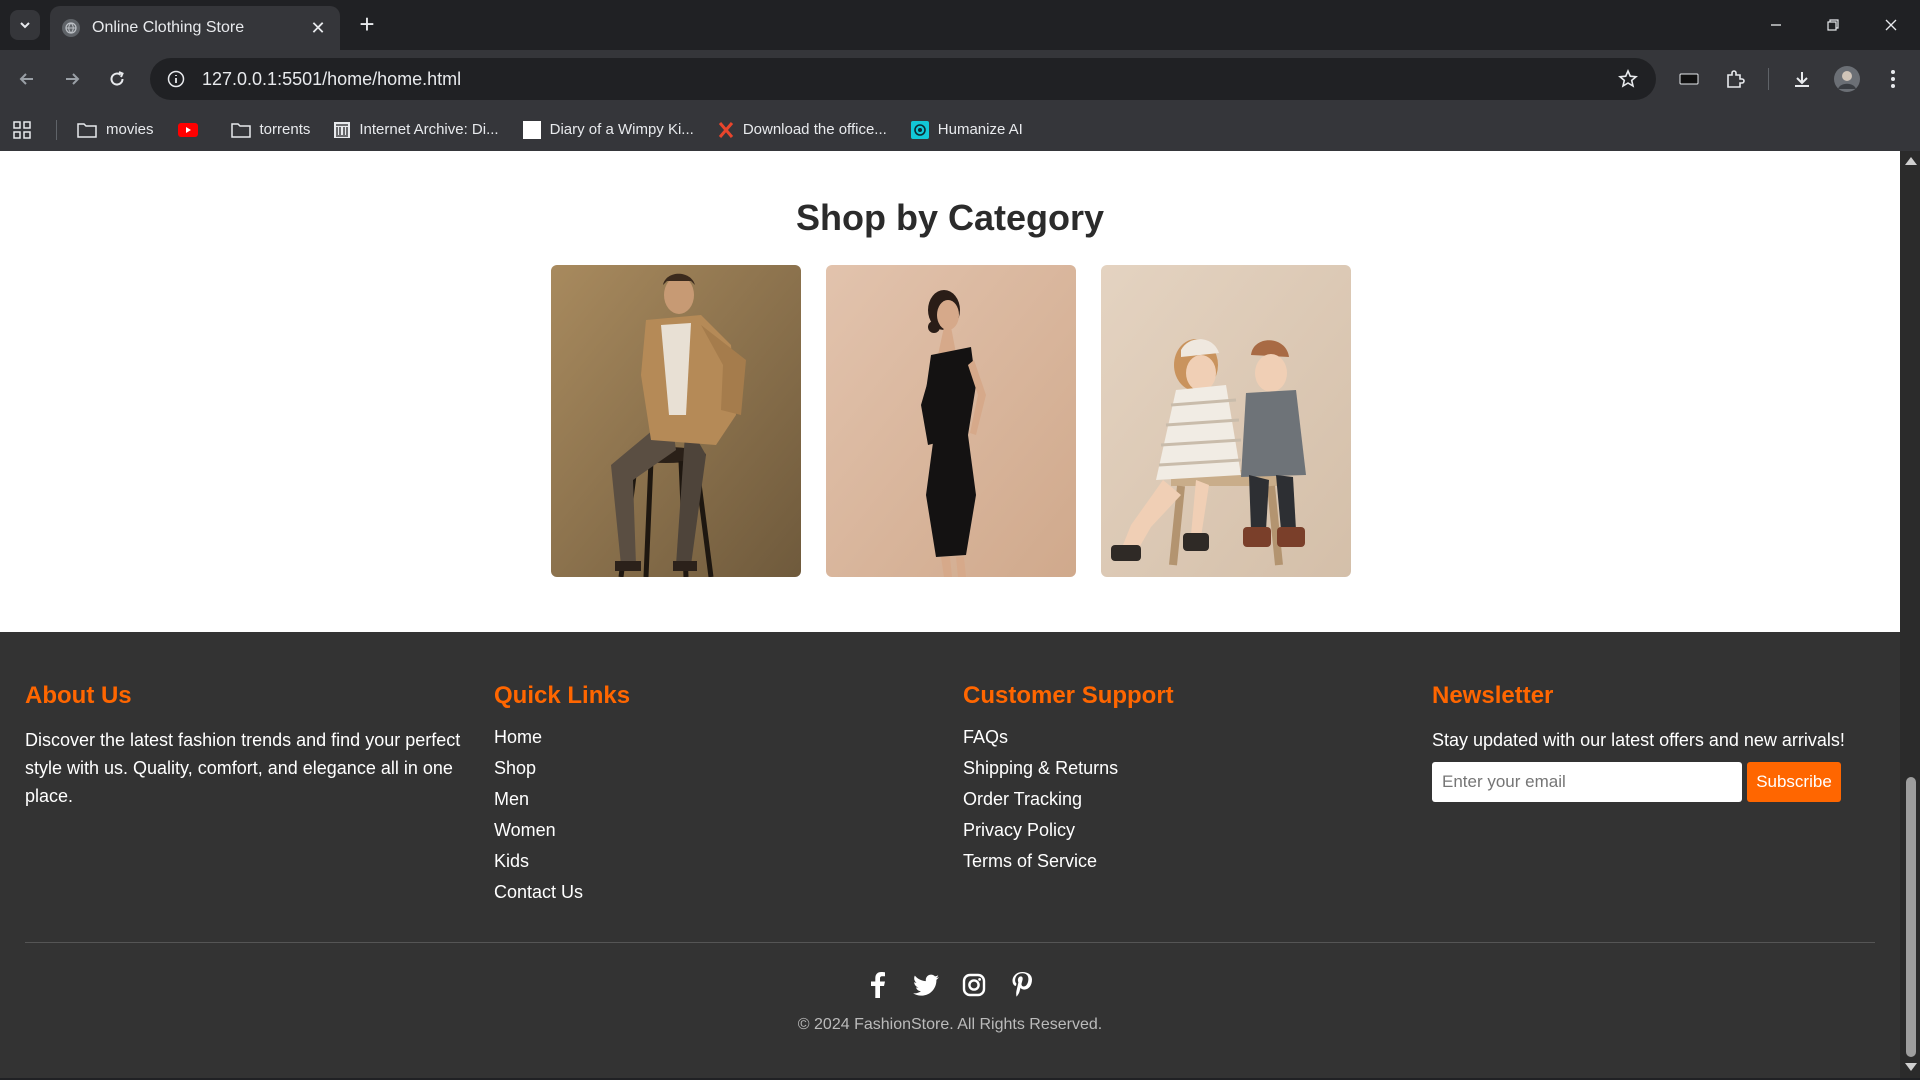  I want to click on footer-divider, so click(950, 942).